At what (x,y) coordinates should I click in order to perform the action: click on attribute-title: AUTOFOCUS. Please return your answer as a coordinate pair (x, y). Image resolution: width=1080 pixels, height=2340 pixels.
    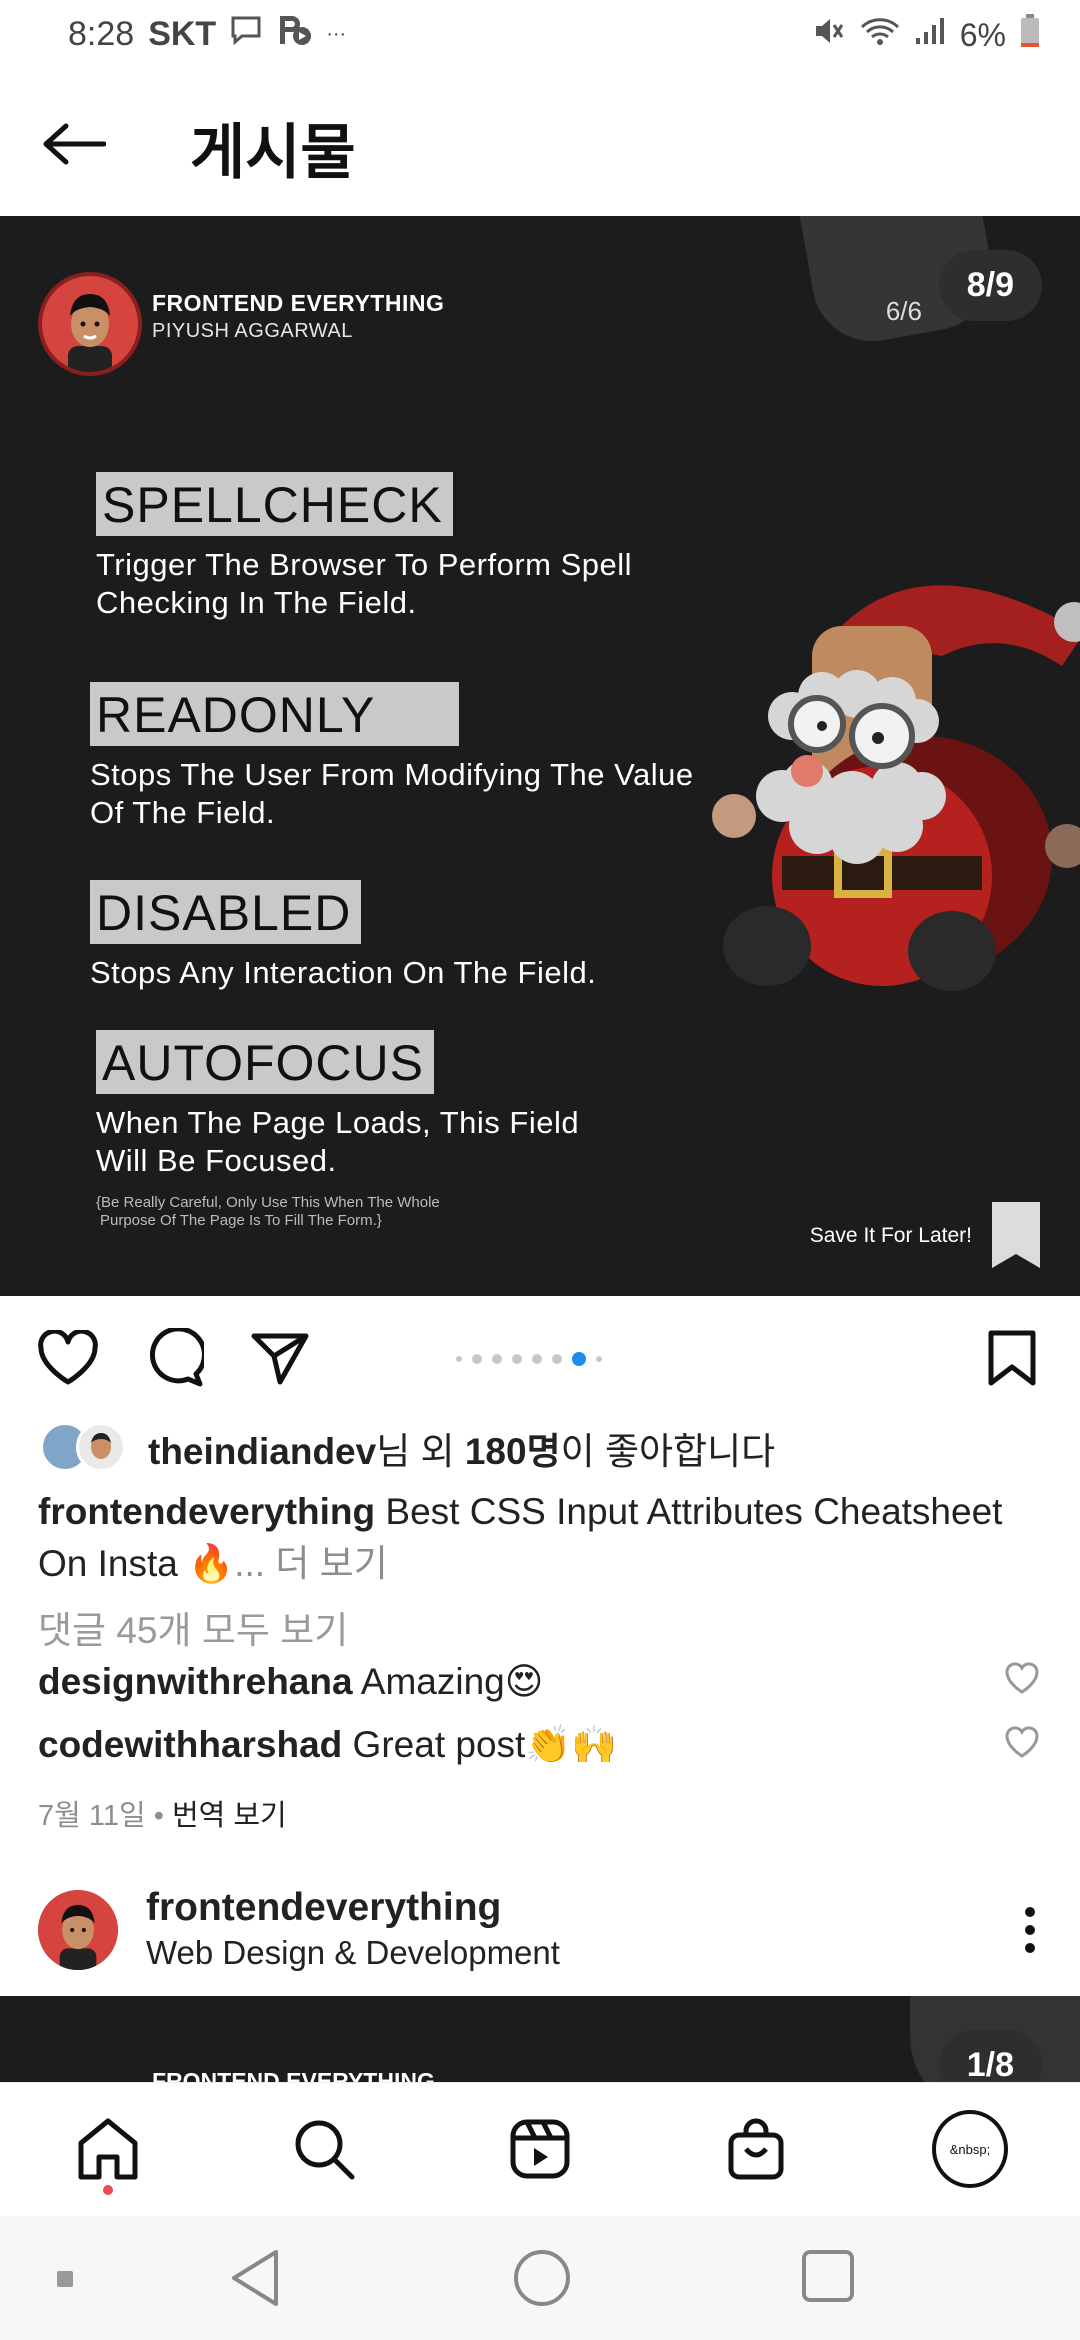
    Looking at the image, I should click on (265, 1062).